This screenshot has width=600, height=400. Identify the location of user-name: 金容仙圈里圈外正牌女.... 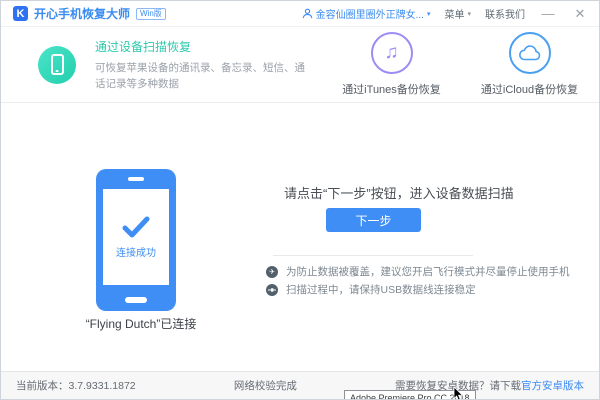
(369, 15).